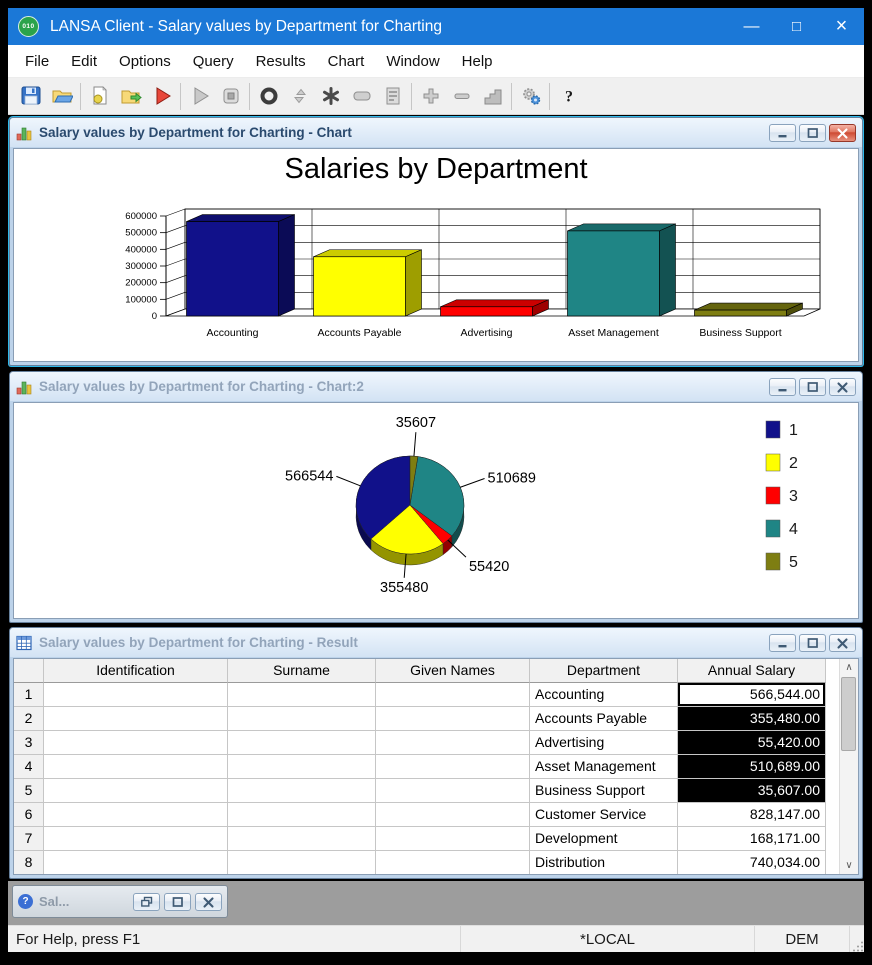 The width and height of the screenshot is (872, 965). What do you see at coordinates (29, 815) in the screenshot?
I see `row-number-cell: 6` at bounding box center [29, 815].